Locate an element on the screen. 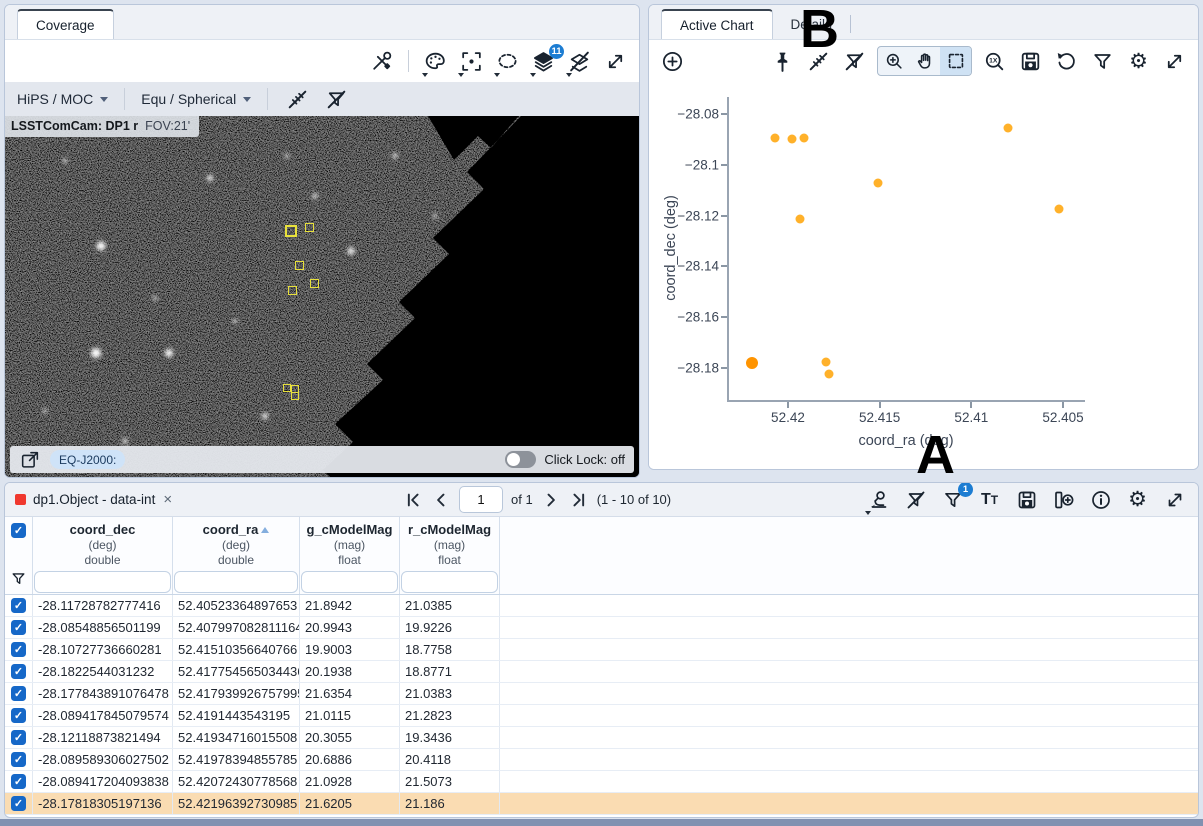 Image resolution: width=1203 pixels, height=826 pixels. ellipse-select-button is located at coordinates (507, 62).